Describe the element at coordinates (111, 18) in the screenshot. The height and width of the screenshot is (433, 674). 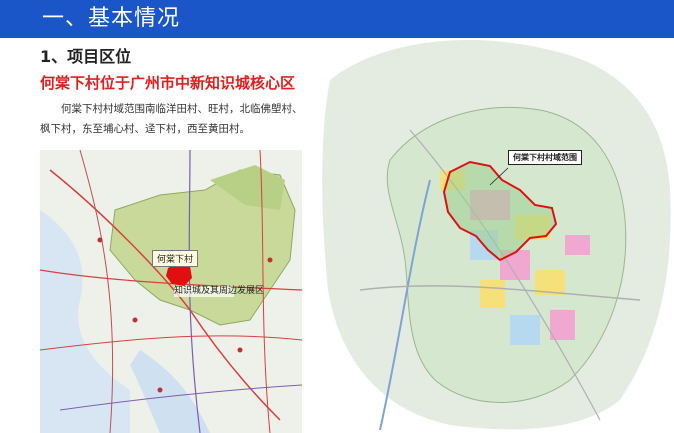
I see `page-title: 一、基本情况` at that location.